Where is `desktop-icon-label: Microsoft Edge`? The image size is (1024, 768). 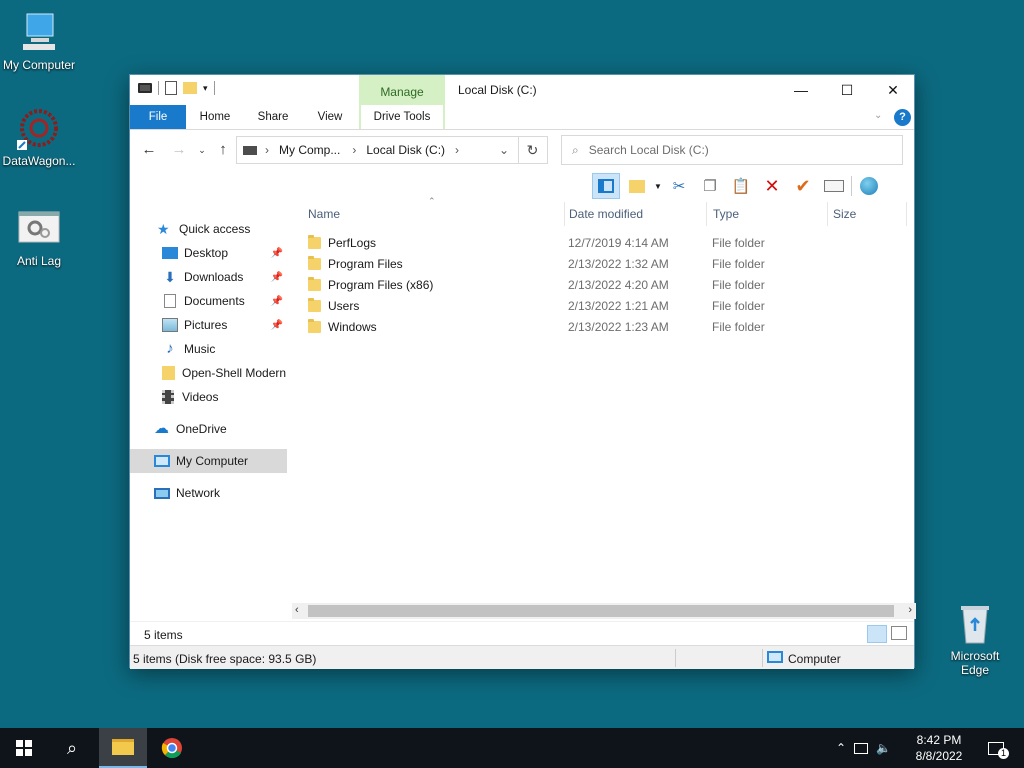
desktop-icon-label: Microsoft Edge is located at coordinates (975, 663).